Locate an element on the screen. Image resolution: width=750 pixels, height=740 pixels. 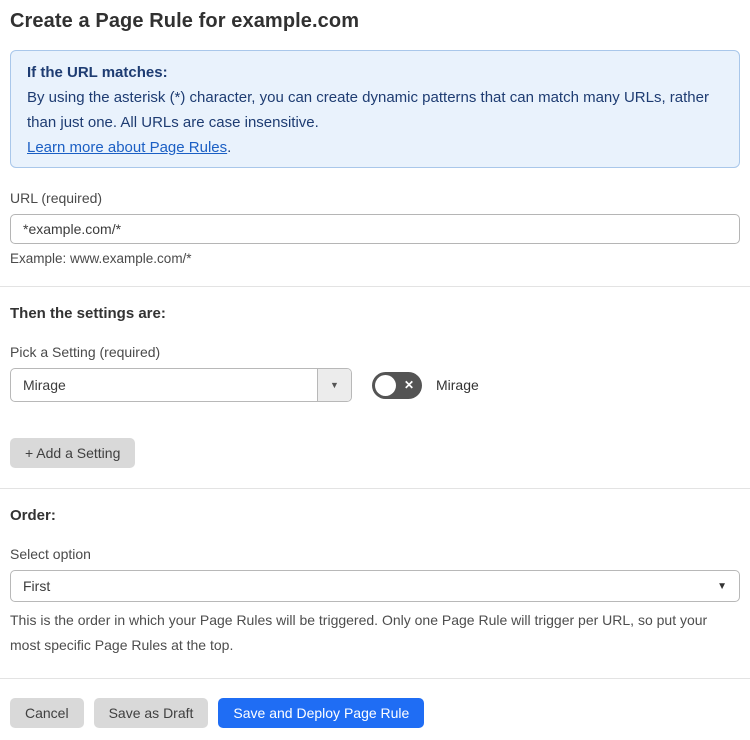
cancel-button: Cancel is located at coordinates (47, 713).